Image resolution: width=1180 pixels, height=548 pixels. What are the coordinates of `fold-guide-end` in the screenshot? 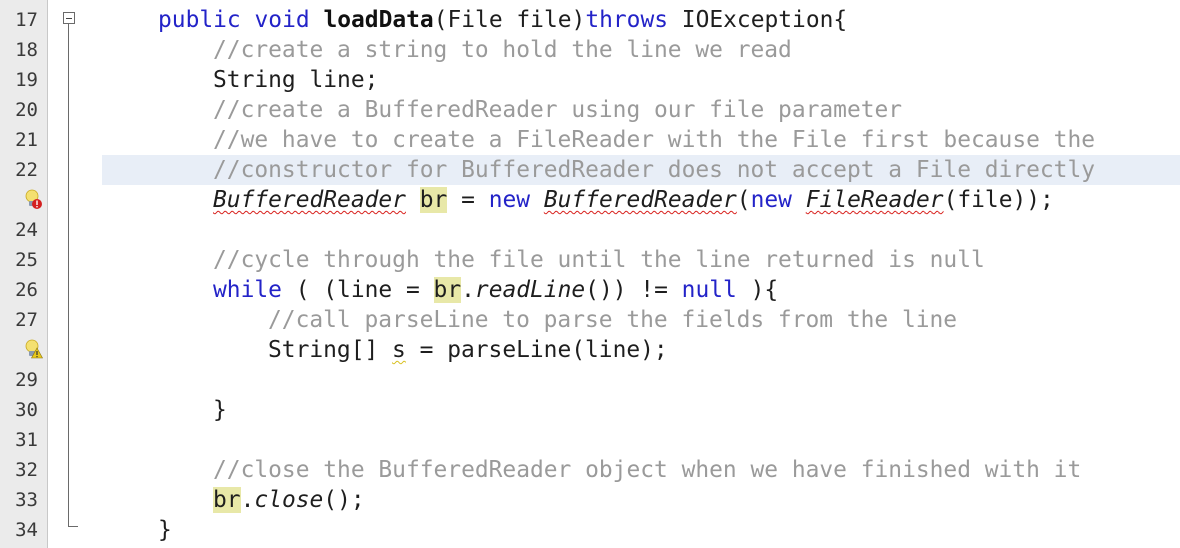 It's located at (73, 526).